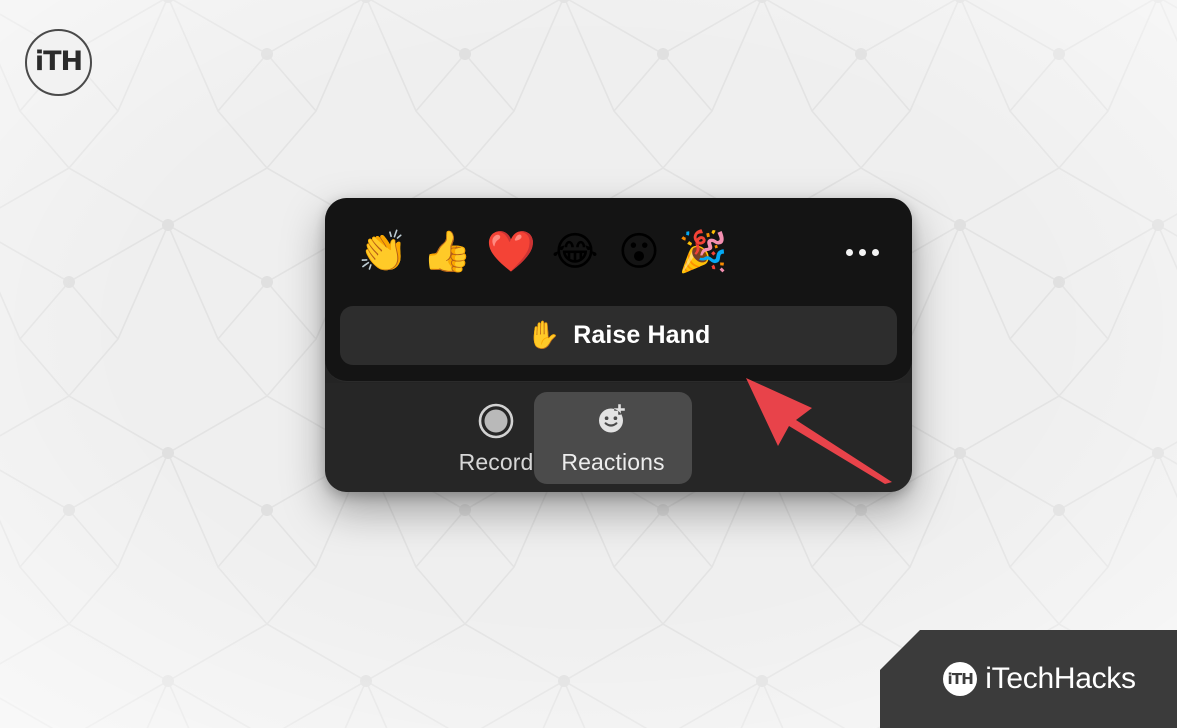 This screenshot has width=1177, height=728. I want to click on face-with-tears-of-joy-emoji: 😂, so click(575, 252).